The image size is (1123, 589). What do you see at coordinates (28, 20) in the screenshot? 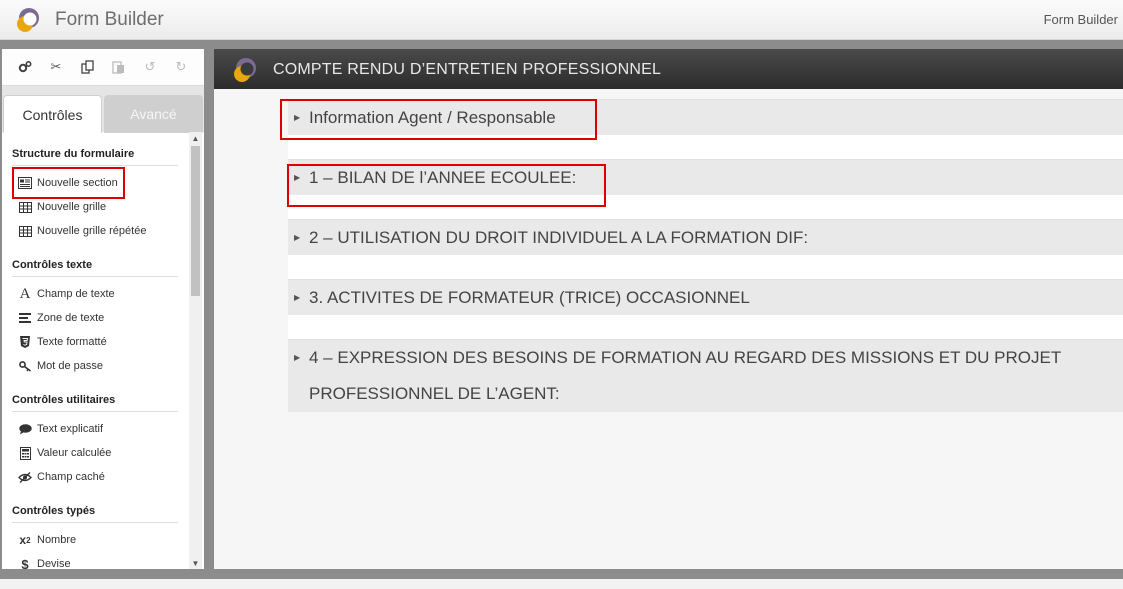
I see `orbeon-logo-icon` at bounding box center [28, 20].